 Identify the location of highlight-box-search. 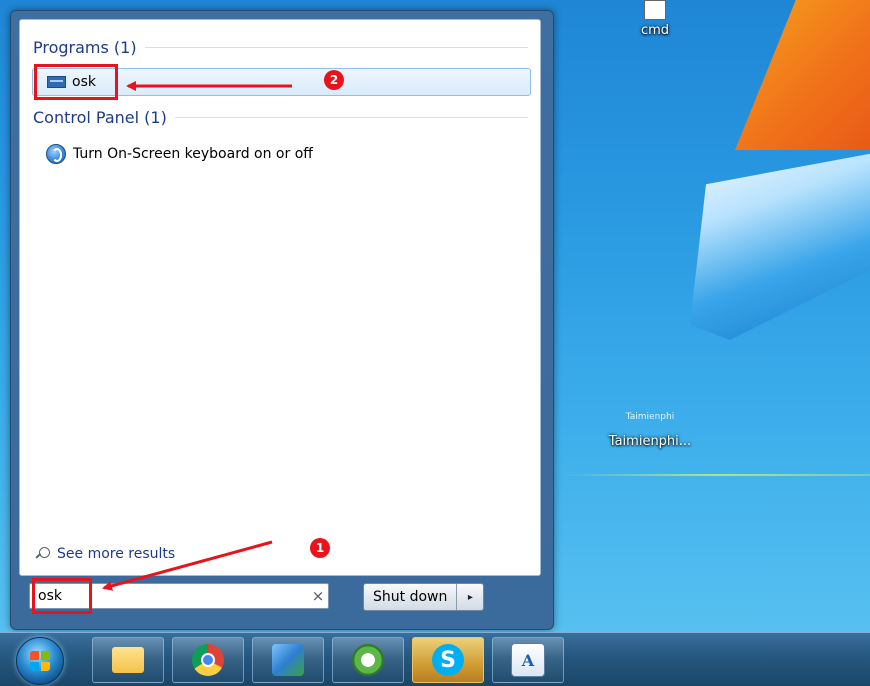
(62, 596).